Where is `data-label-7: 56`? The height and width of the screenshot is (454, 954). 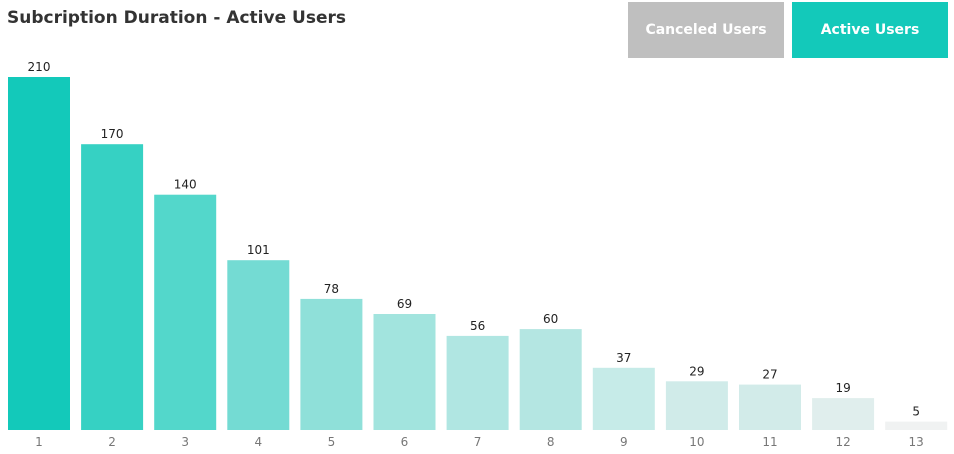
data-label-7: 56 is located at coordinates (477, 326).